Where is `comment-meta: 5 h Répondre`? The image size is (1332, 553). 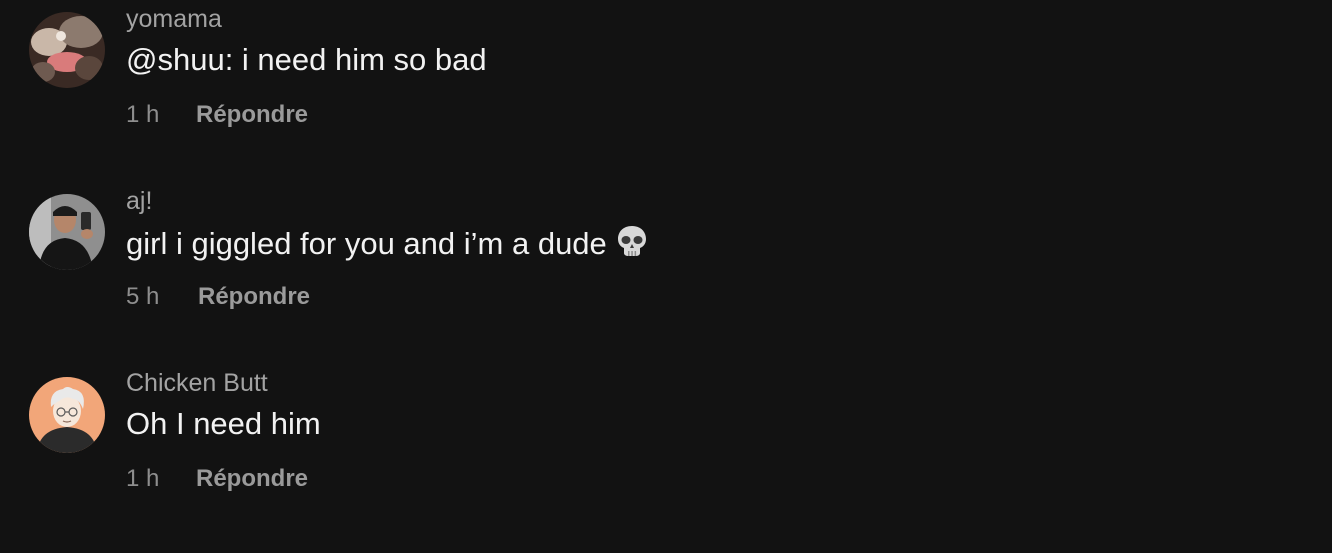
comment-meta: 5 h Répondre is located at coordinates (218, 297).